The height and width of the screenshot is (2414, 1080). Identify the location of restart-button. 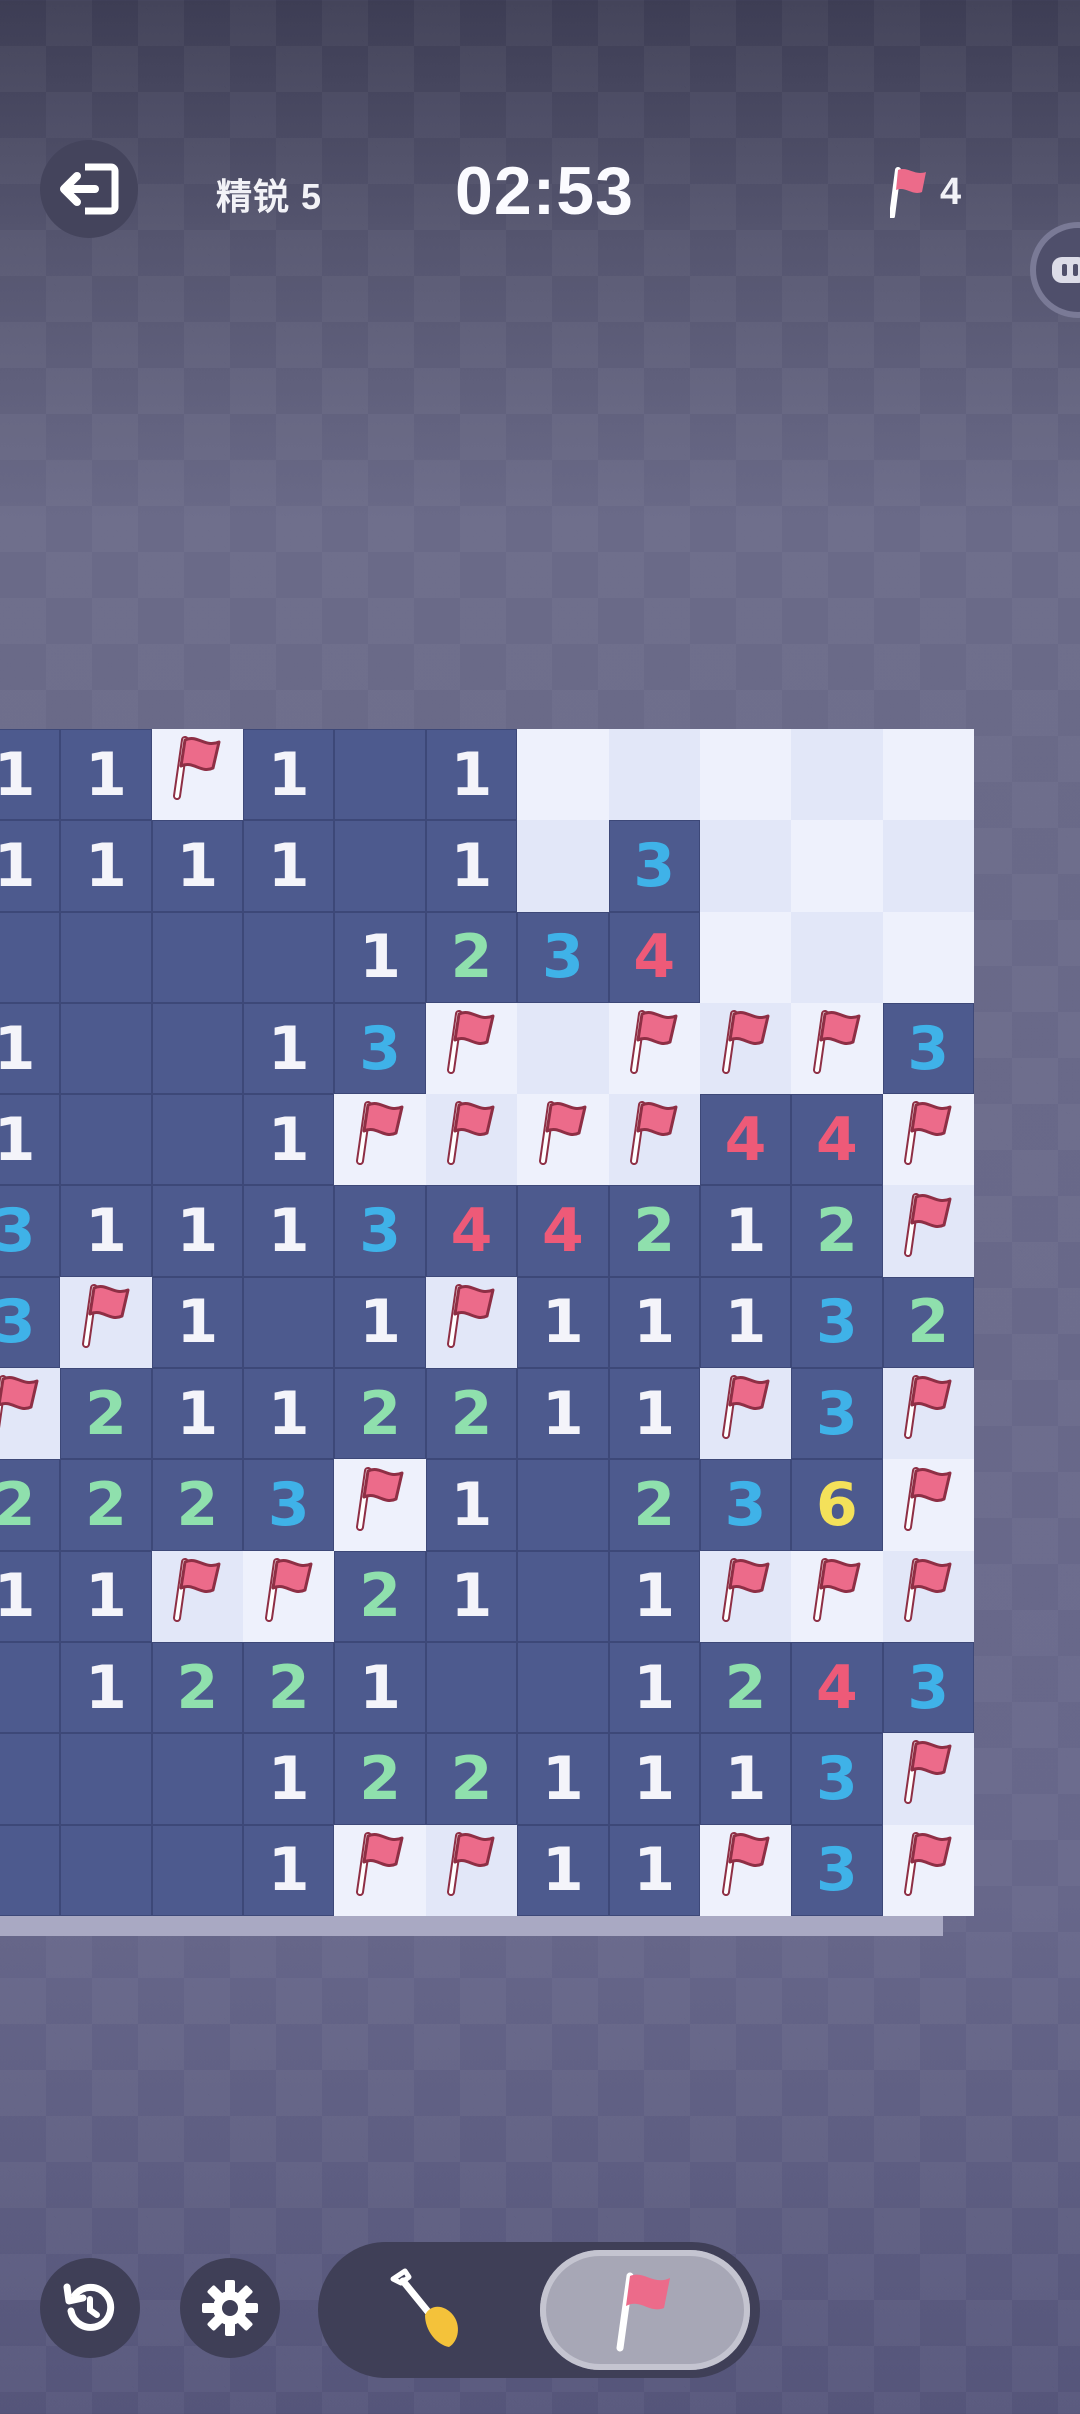
(90, 2308).